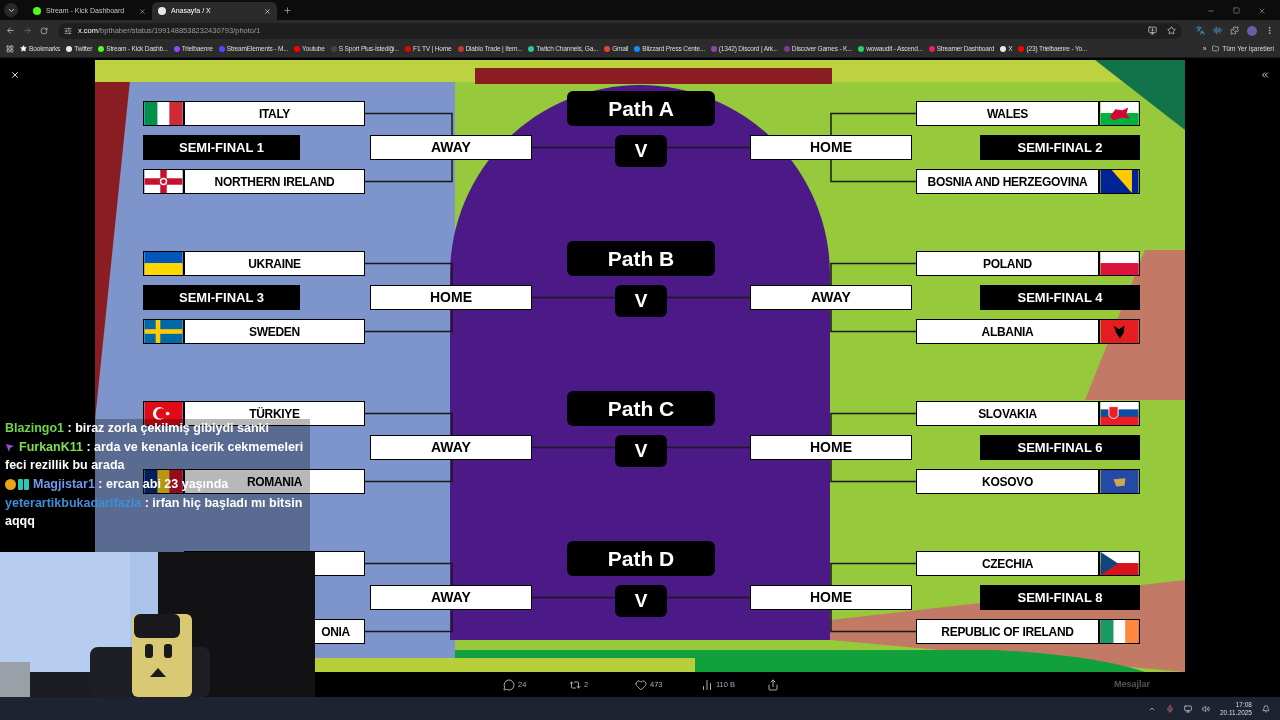 The width and height of the screenshot is (1280, 720). Describe the element at coordinates (1007, 413) in the screenshot. I see `team-name-box: SLOVAKIA` at that location.